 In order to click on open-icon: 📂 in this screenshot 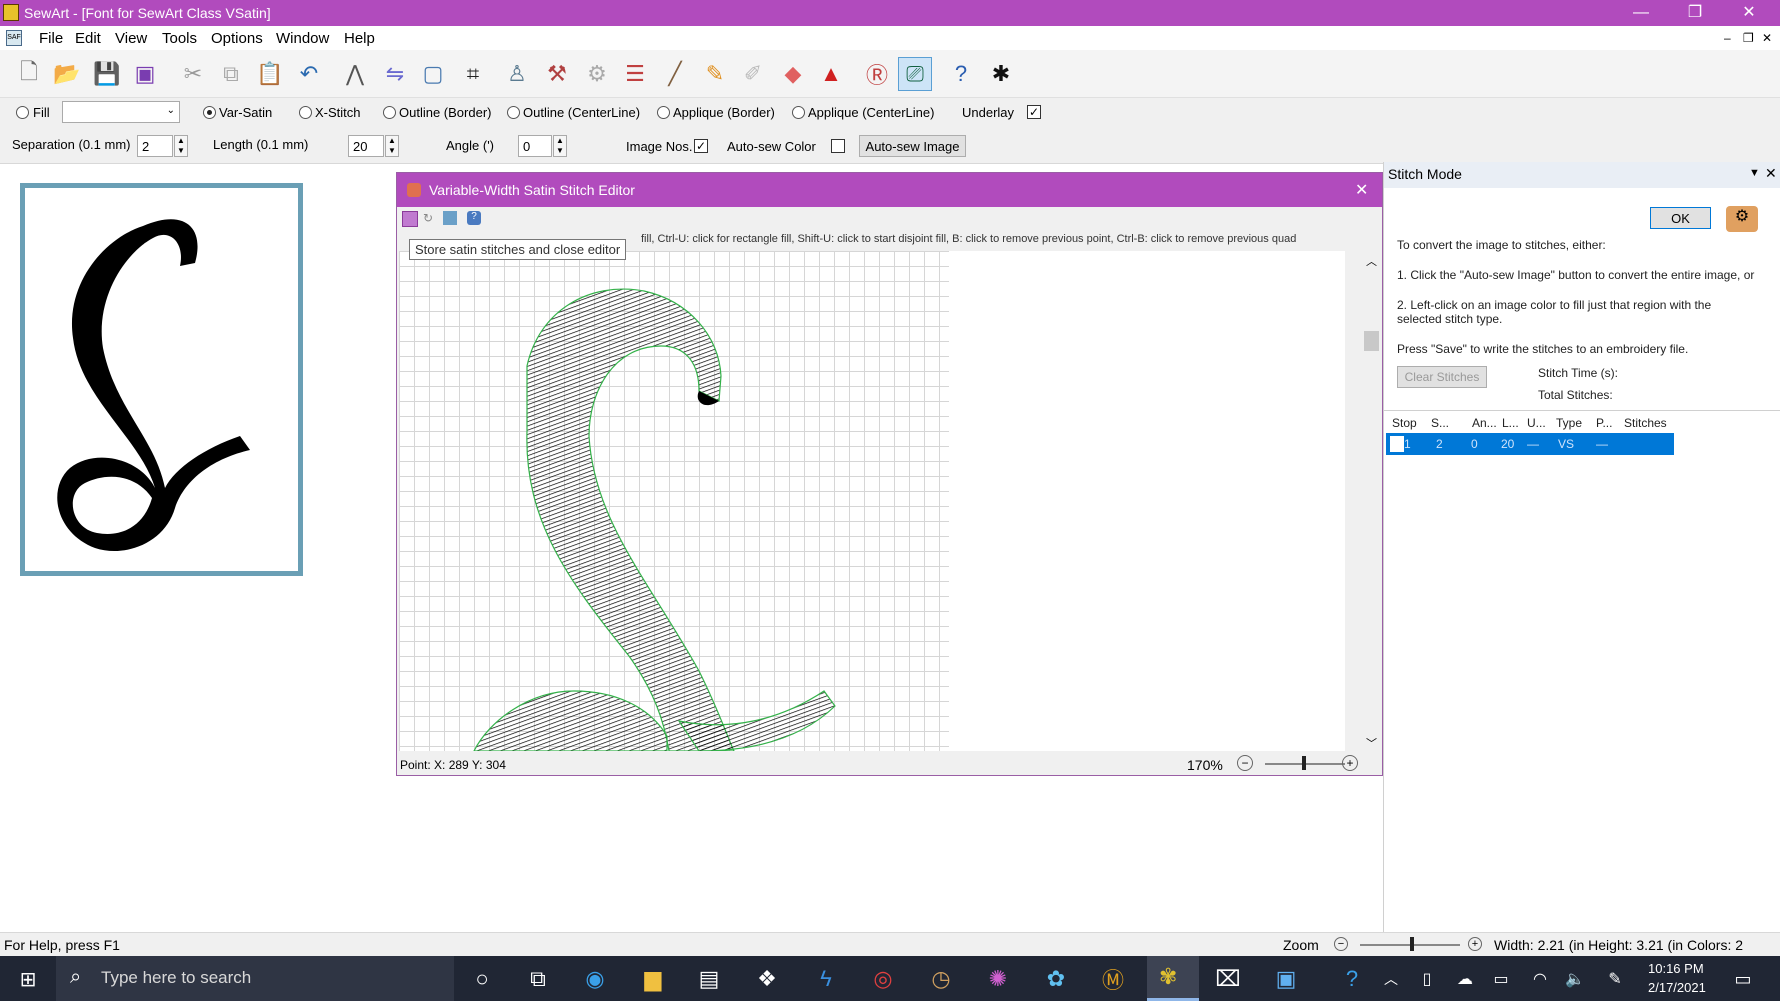, I will do `click(67, 74)`.